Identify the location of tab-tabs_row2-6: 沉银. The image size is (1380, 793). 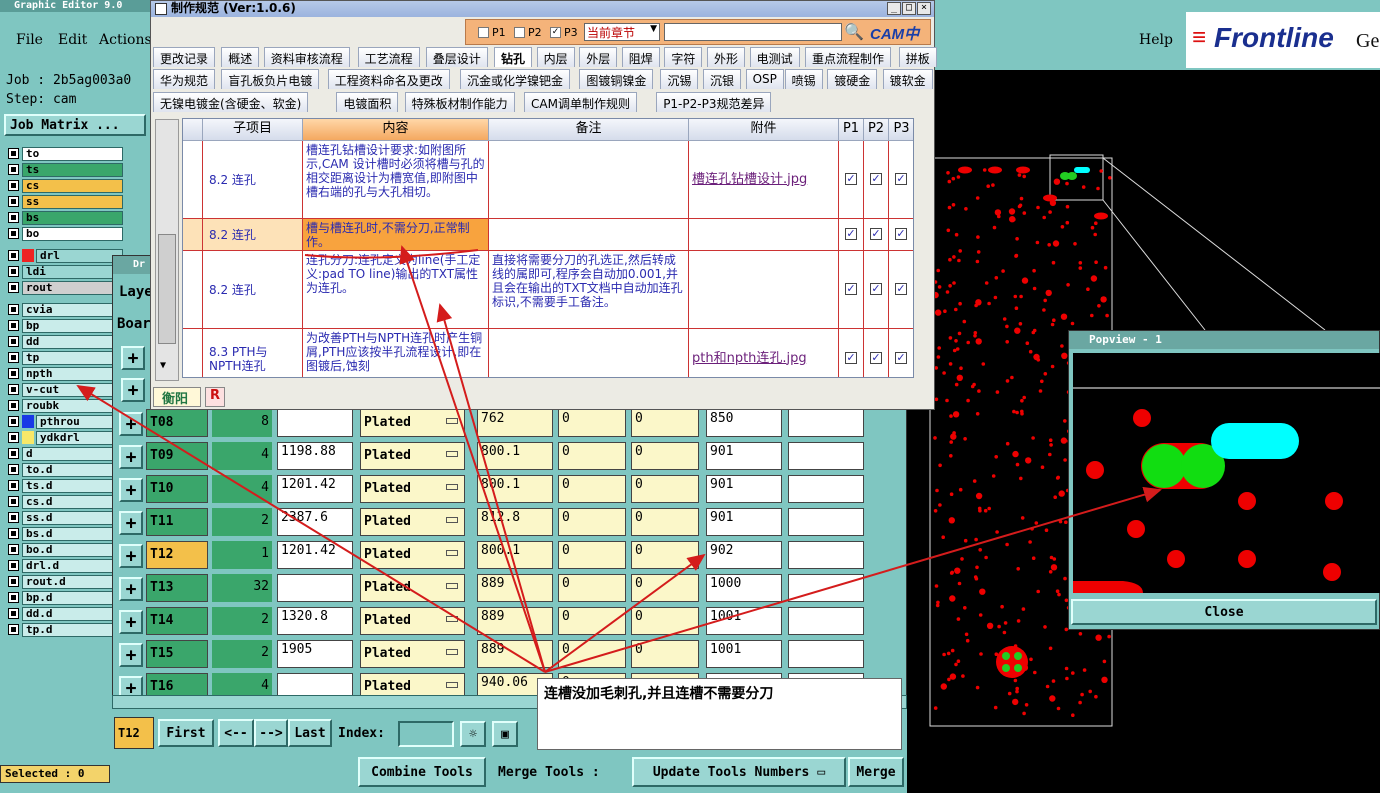
(722, 79).